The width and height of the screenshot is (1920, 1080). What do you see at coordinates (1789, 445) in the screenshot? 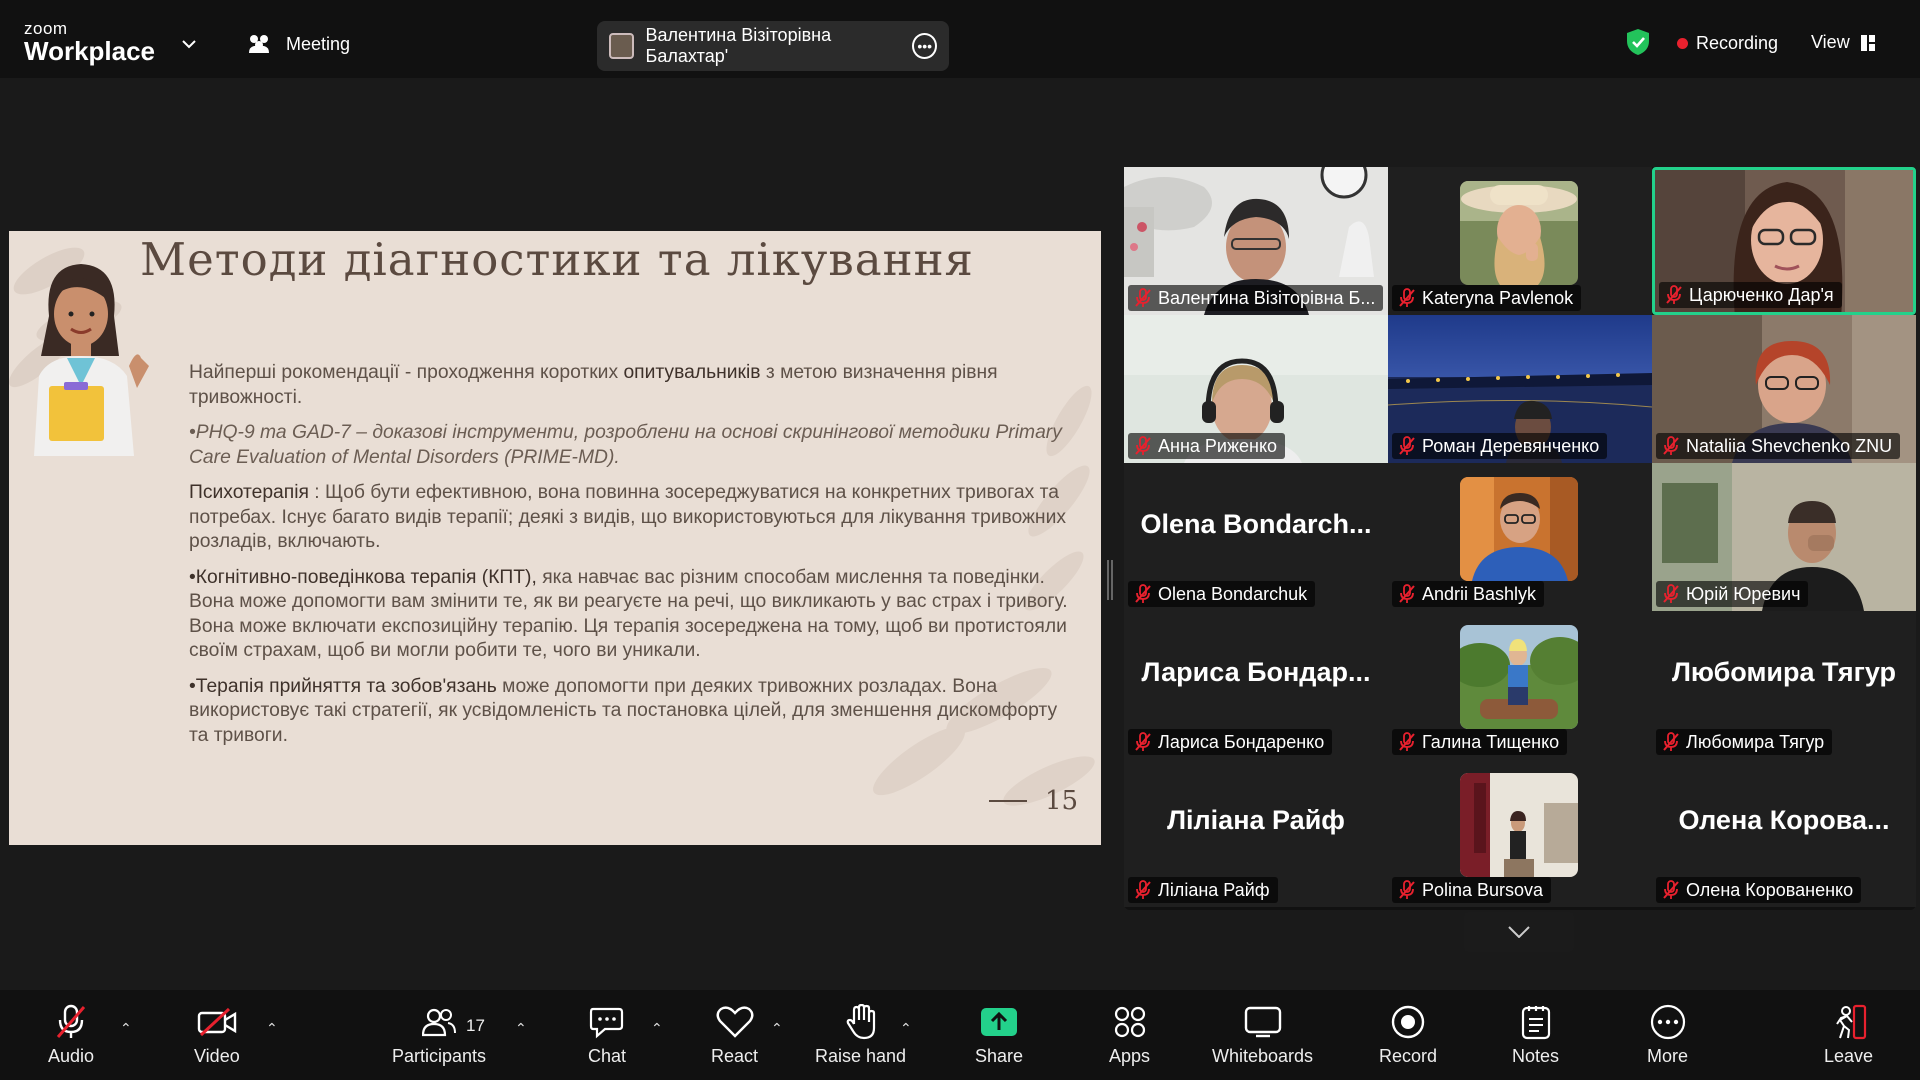
I see `participant-name: Nataliia Shevchenko ZNU` at bounding box center [1789, 445].